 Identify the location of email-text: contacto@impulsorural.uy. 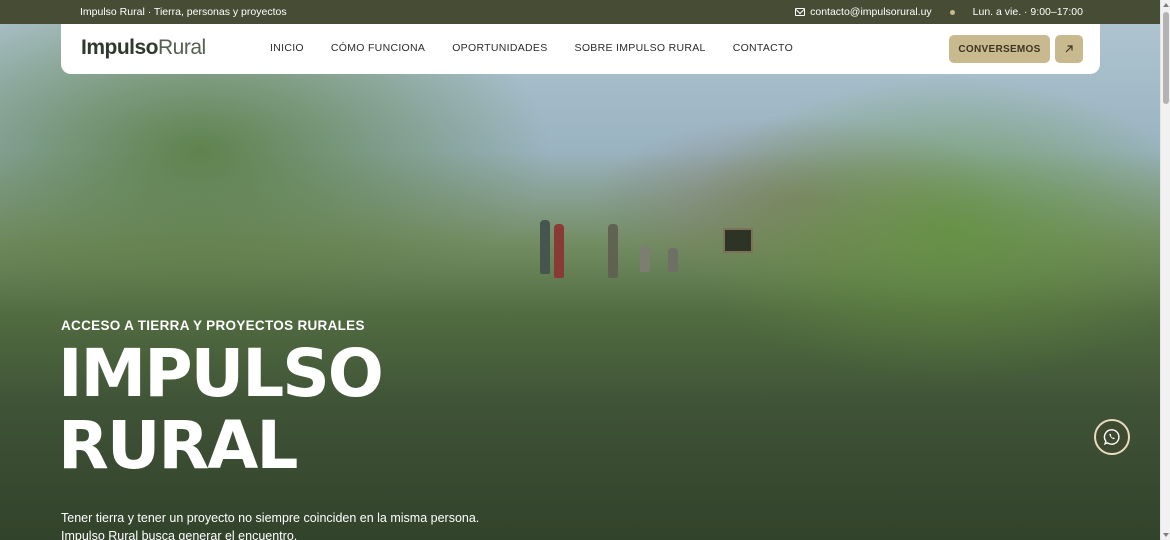
(871, 12).